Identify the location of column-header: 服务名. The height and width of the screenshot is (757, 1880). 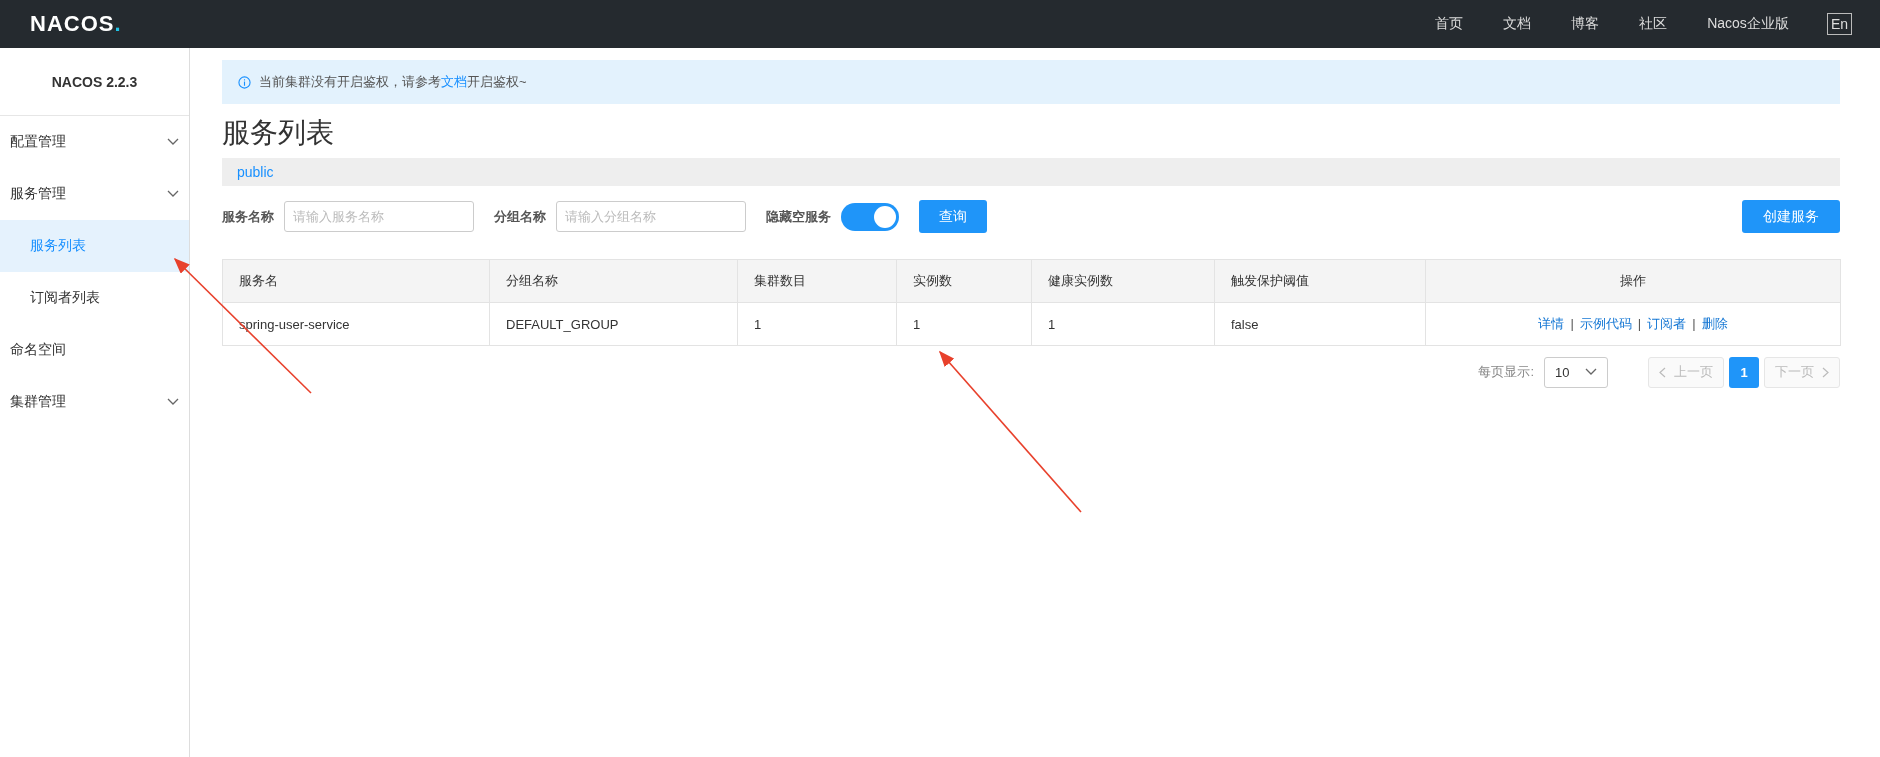
(356, 281).